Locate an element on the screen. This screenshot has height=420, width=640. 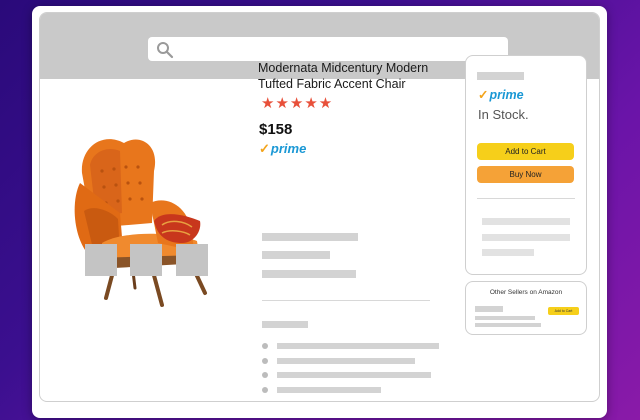
prime-badge: ✓prime is located at coordinates (282, 149).